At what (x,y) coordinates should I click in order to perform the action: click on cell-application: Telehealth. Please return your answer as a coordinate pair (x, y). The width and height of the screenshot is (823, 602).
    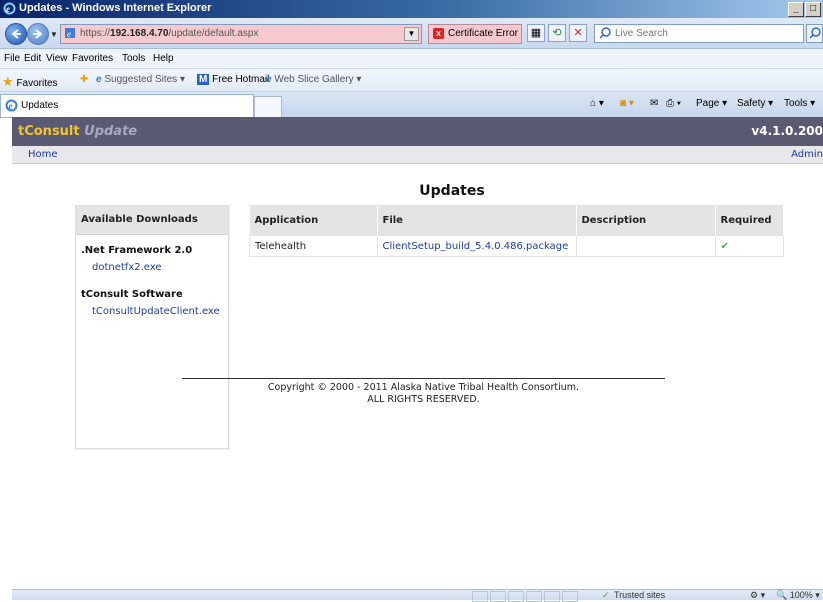
    Looking at the image, I should click on (313, 246).